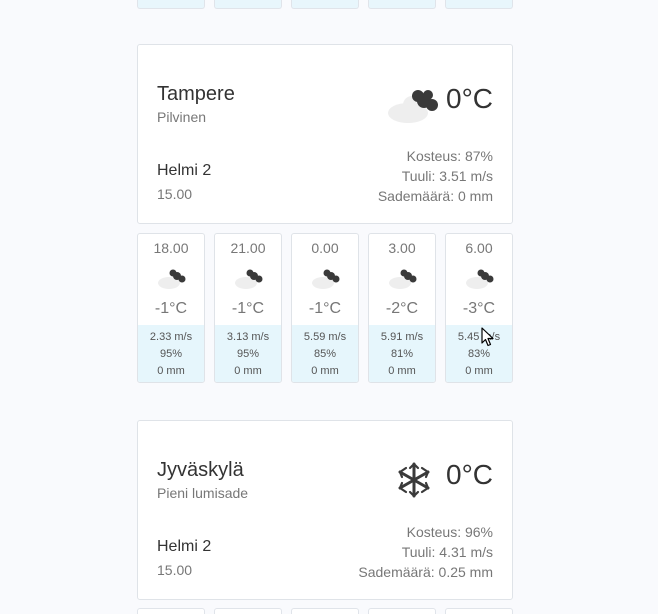 The image size is (658, 614). I want to click on precipitation-text: Sademäärä: 0 mm, so click(435, 196).